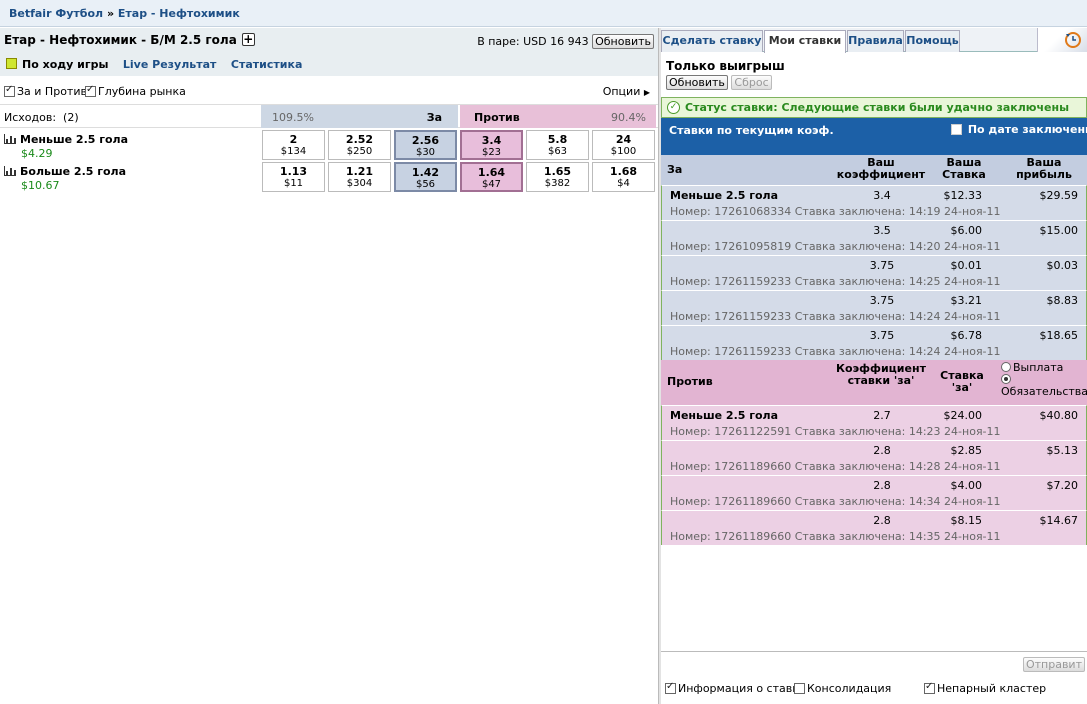 The image size is (1087, 704). Describe the element at coordinates (491, 184) in the screenshot. I see `price-size: $47` at that location.